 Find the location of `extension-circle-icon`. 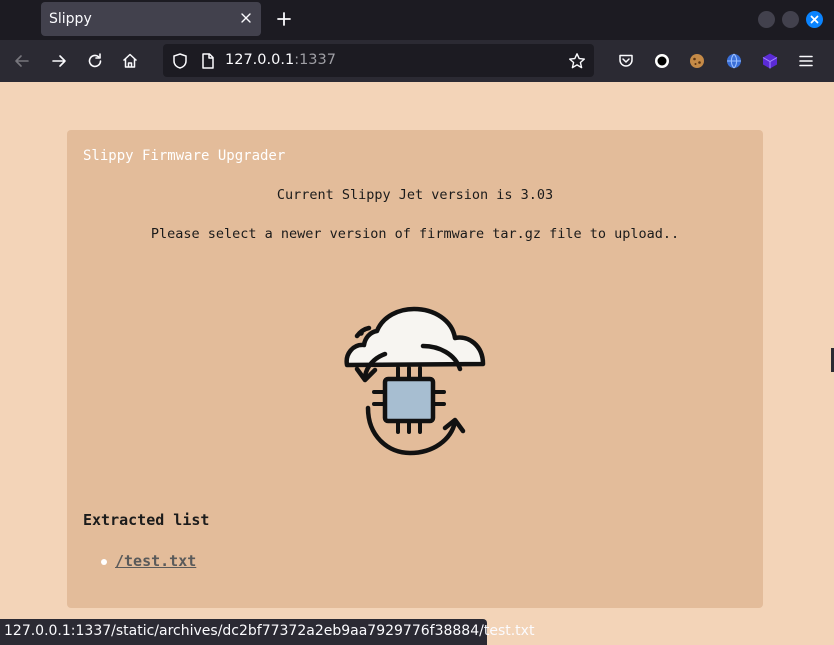

extension-circle-icon is located at coordinates (662, 61).